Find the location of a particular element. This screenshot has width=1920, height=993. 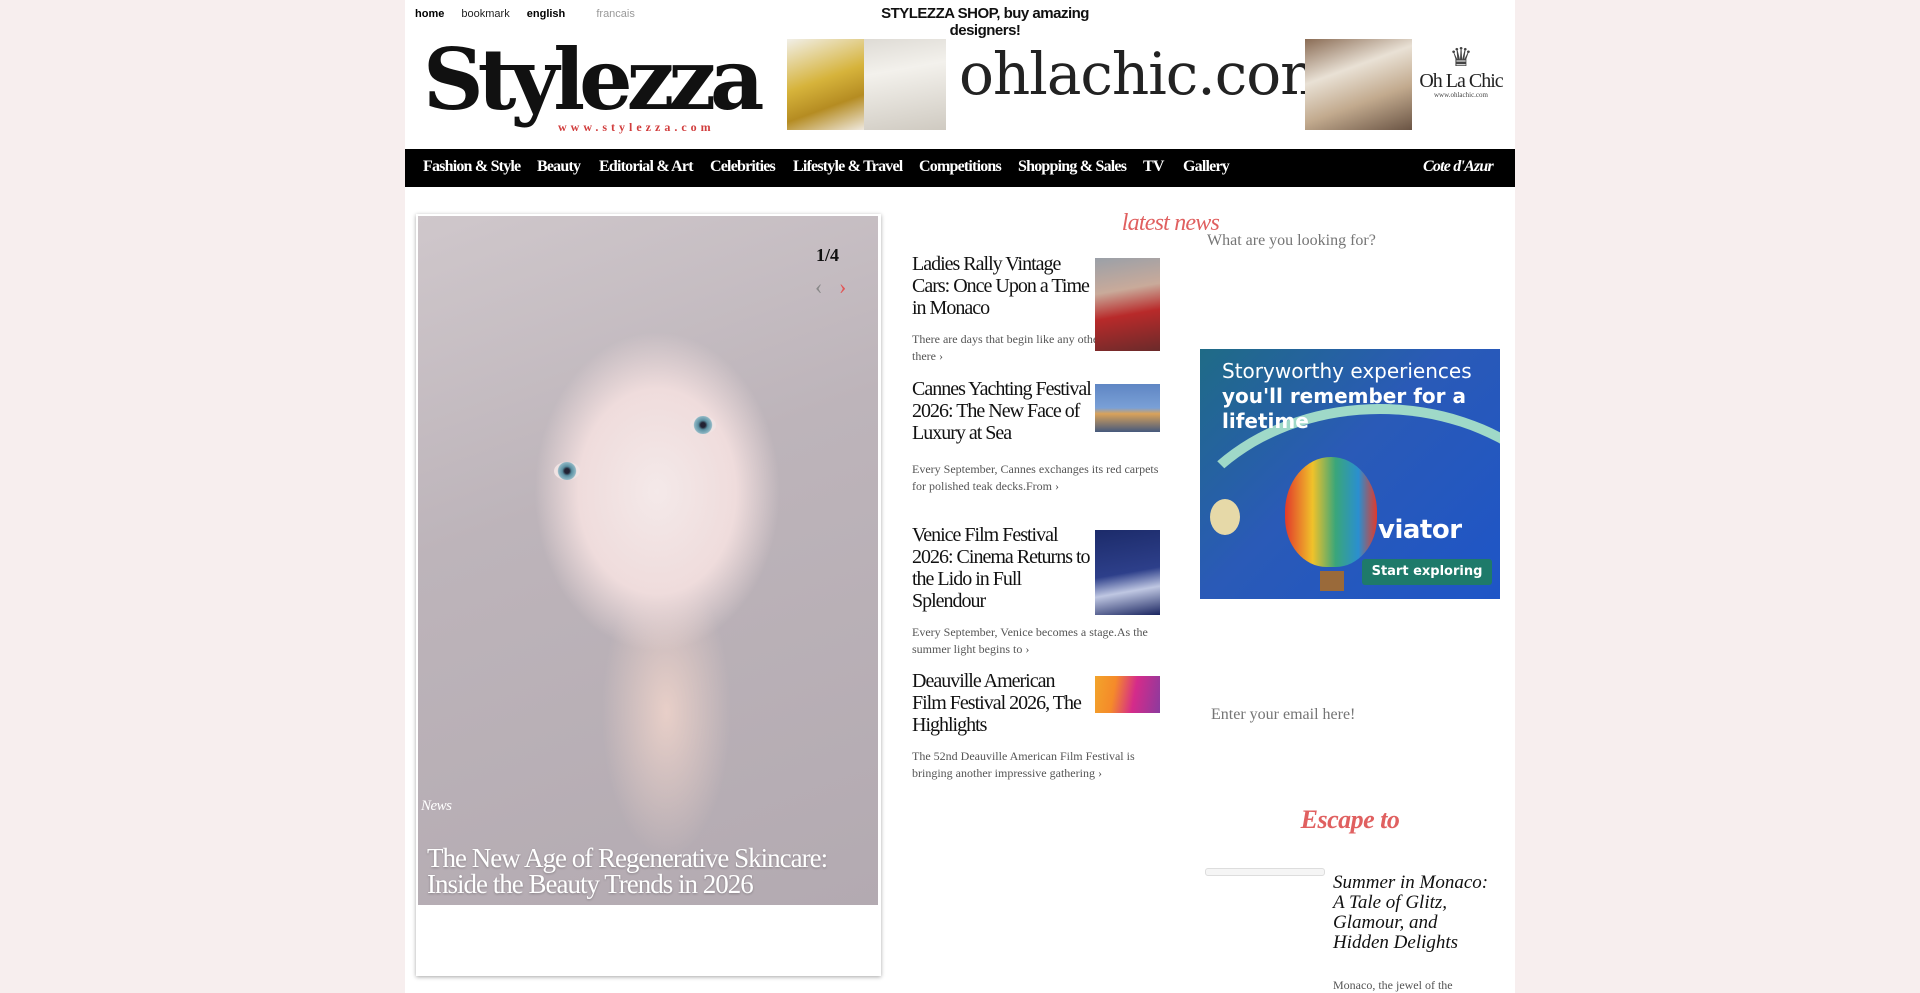

logo-wordmark: Stylezza is located at coordinates (593, 79).